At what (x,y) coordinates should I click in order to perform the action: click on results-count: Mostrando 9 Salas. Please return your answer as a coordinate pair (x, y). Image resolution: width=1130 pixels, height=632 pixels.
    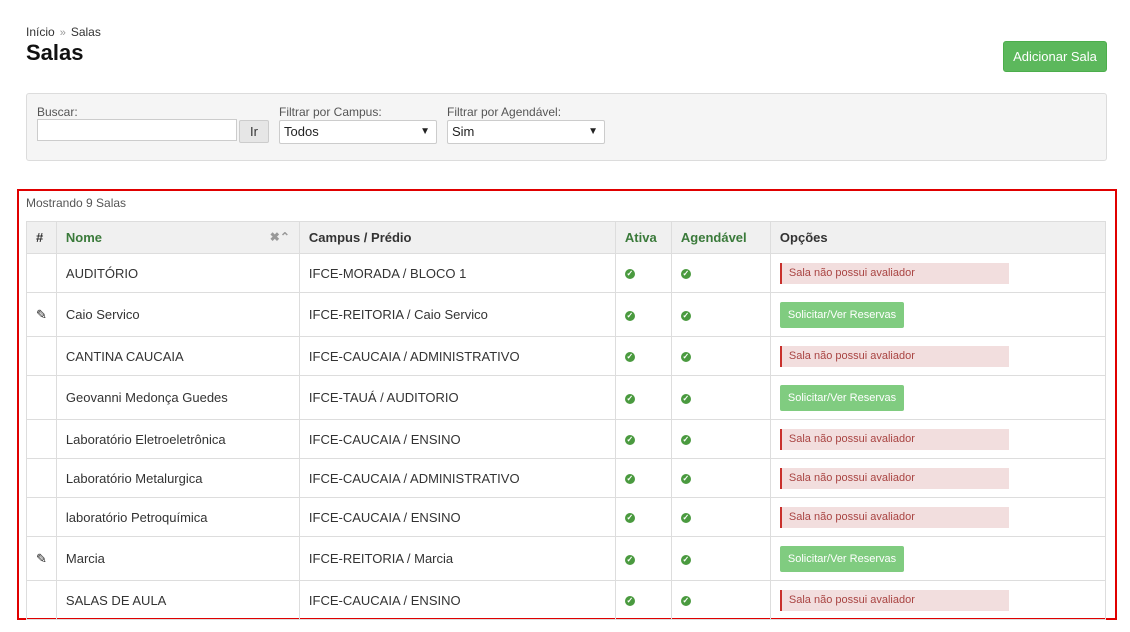
    Looking at the image, I should click on (76, 203).